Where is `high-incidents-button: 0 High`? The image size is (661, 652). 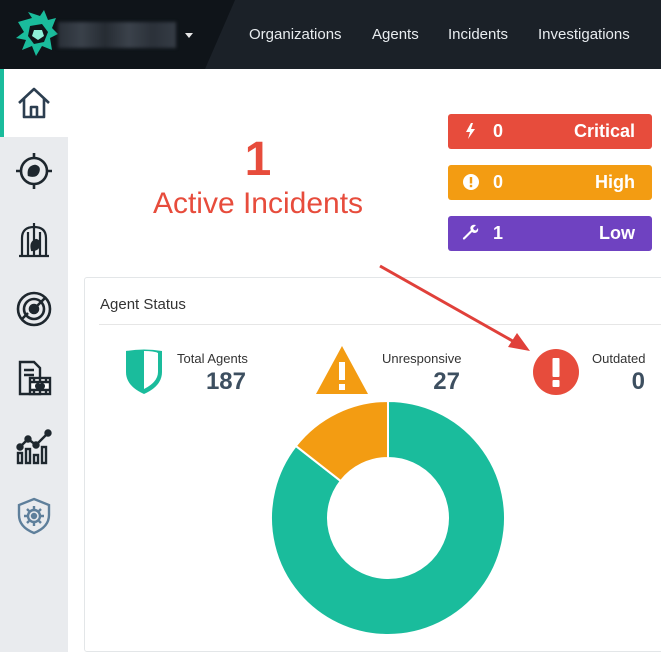 high-incidents-button: 0 High is located at coordinates (550, 182).